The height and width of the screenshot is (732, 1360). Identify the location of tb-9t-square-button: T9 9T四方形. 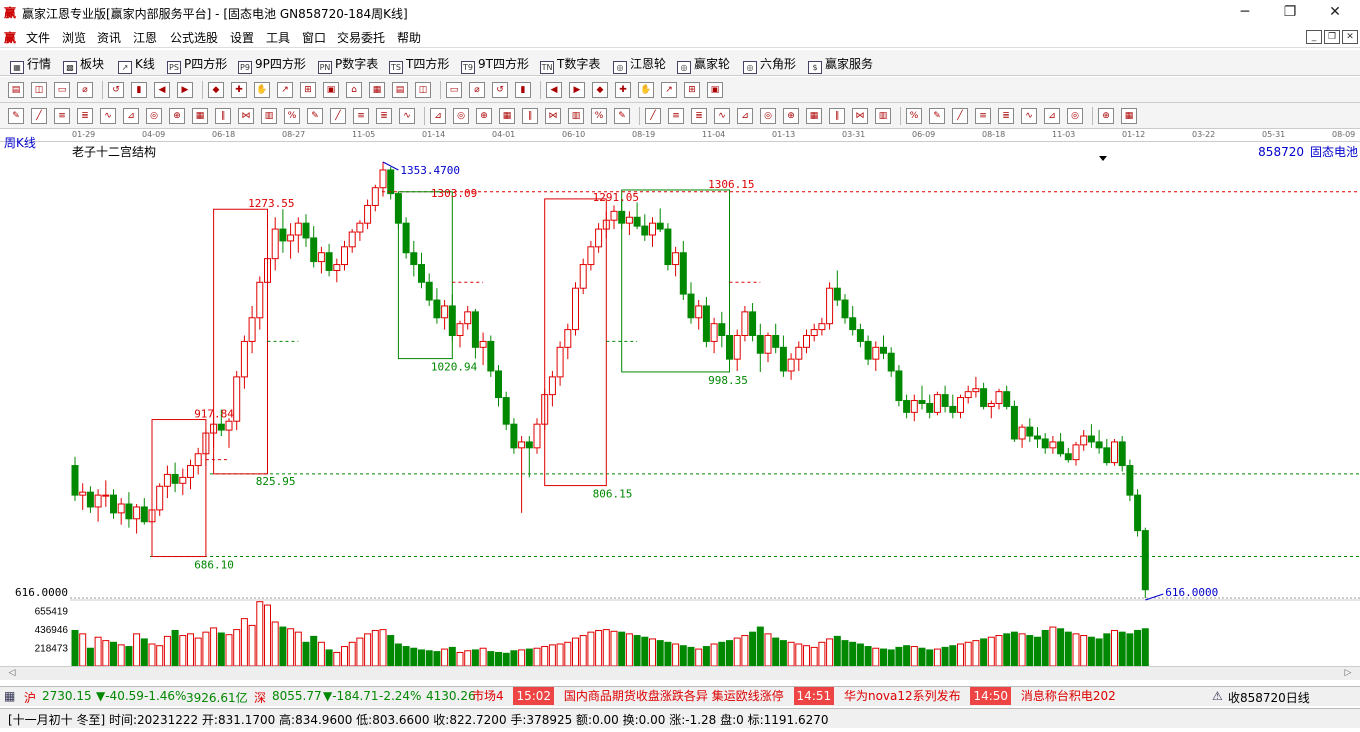
(495, 64).